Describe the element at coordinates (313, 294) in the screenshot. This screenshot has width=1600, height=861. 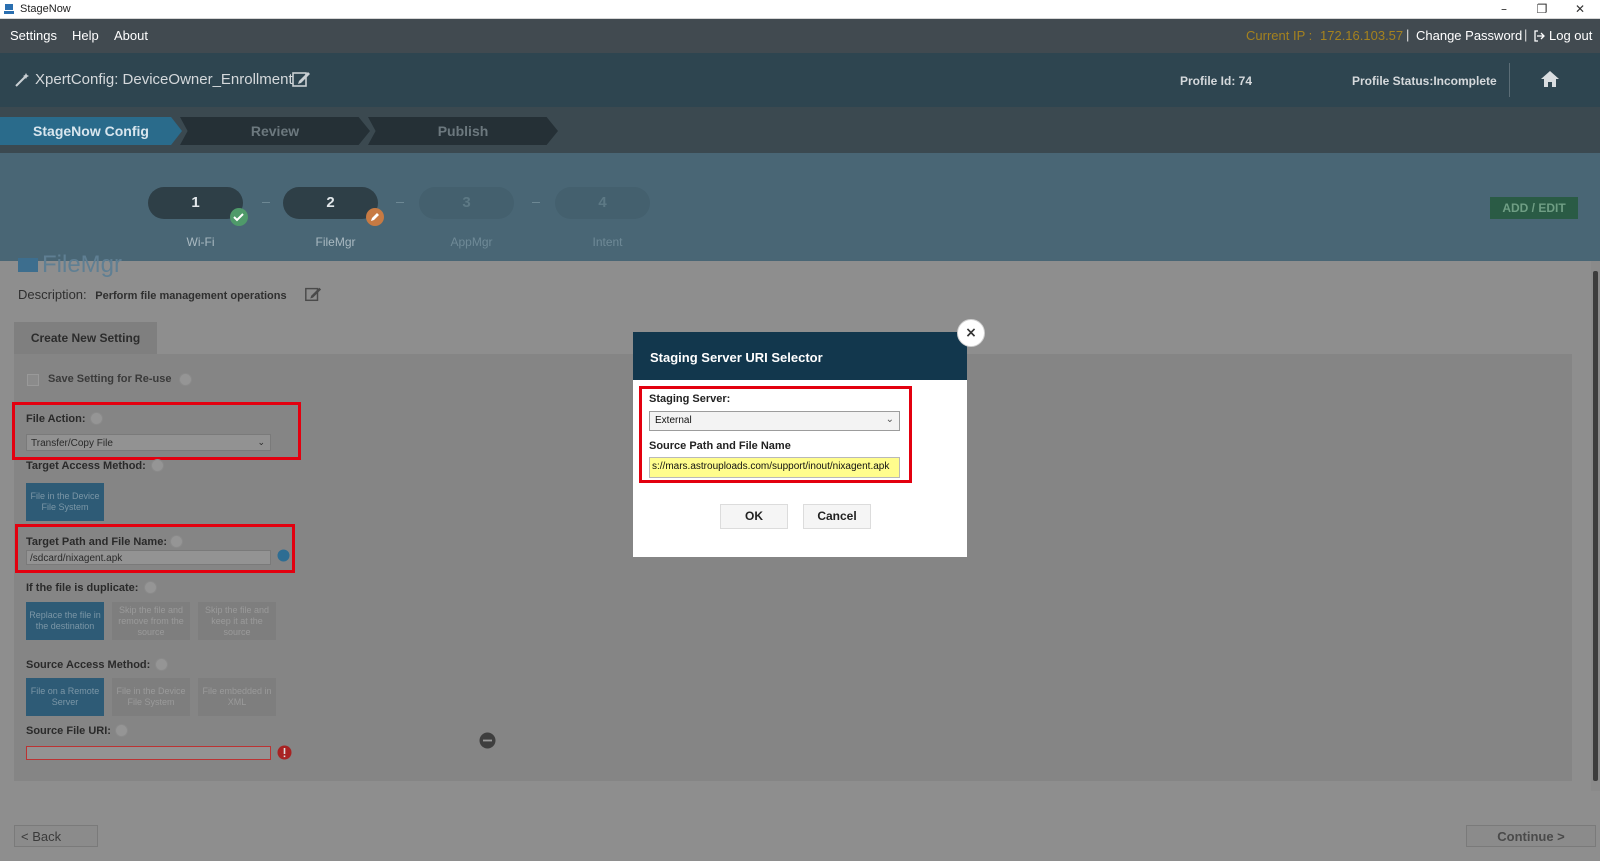
I see `edit-description-icon` at that location.